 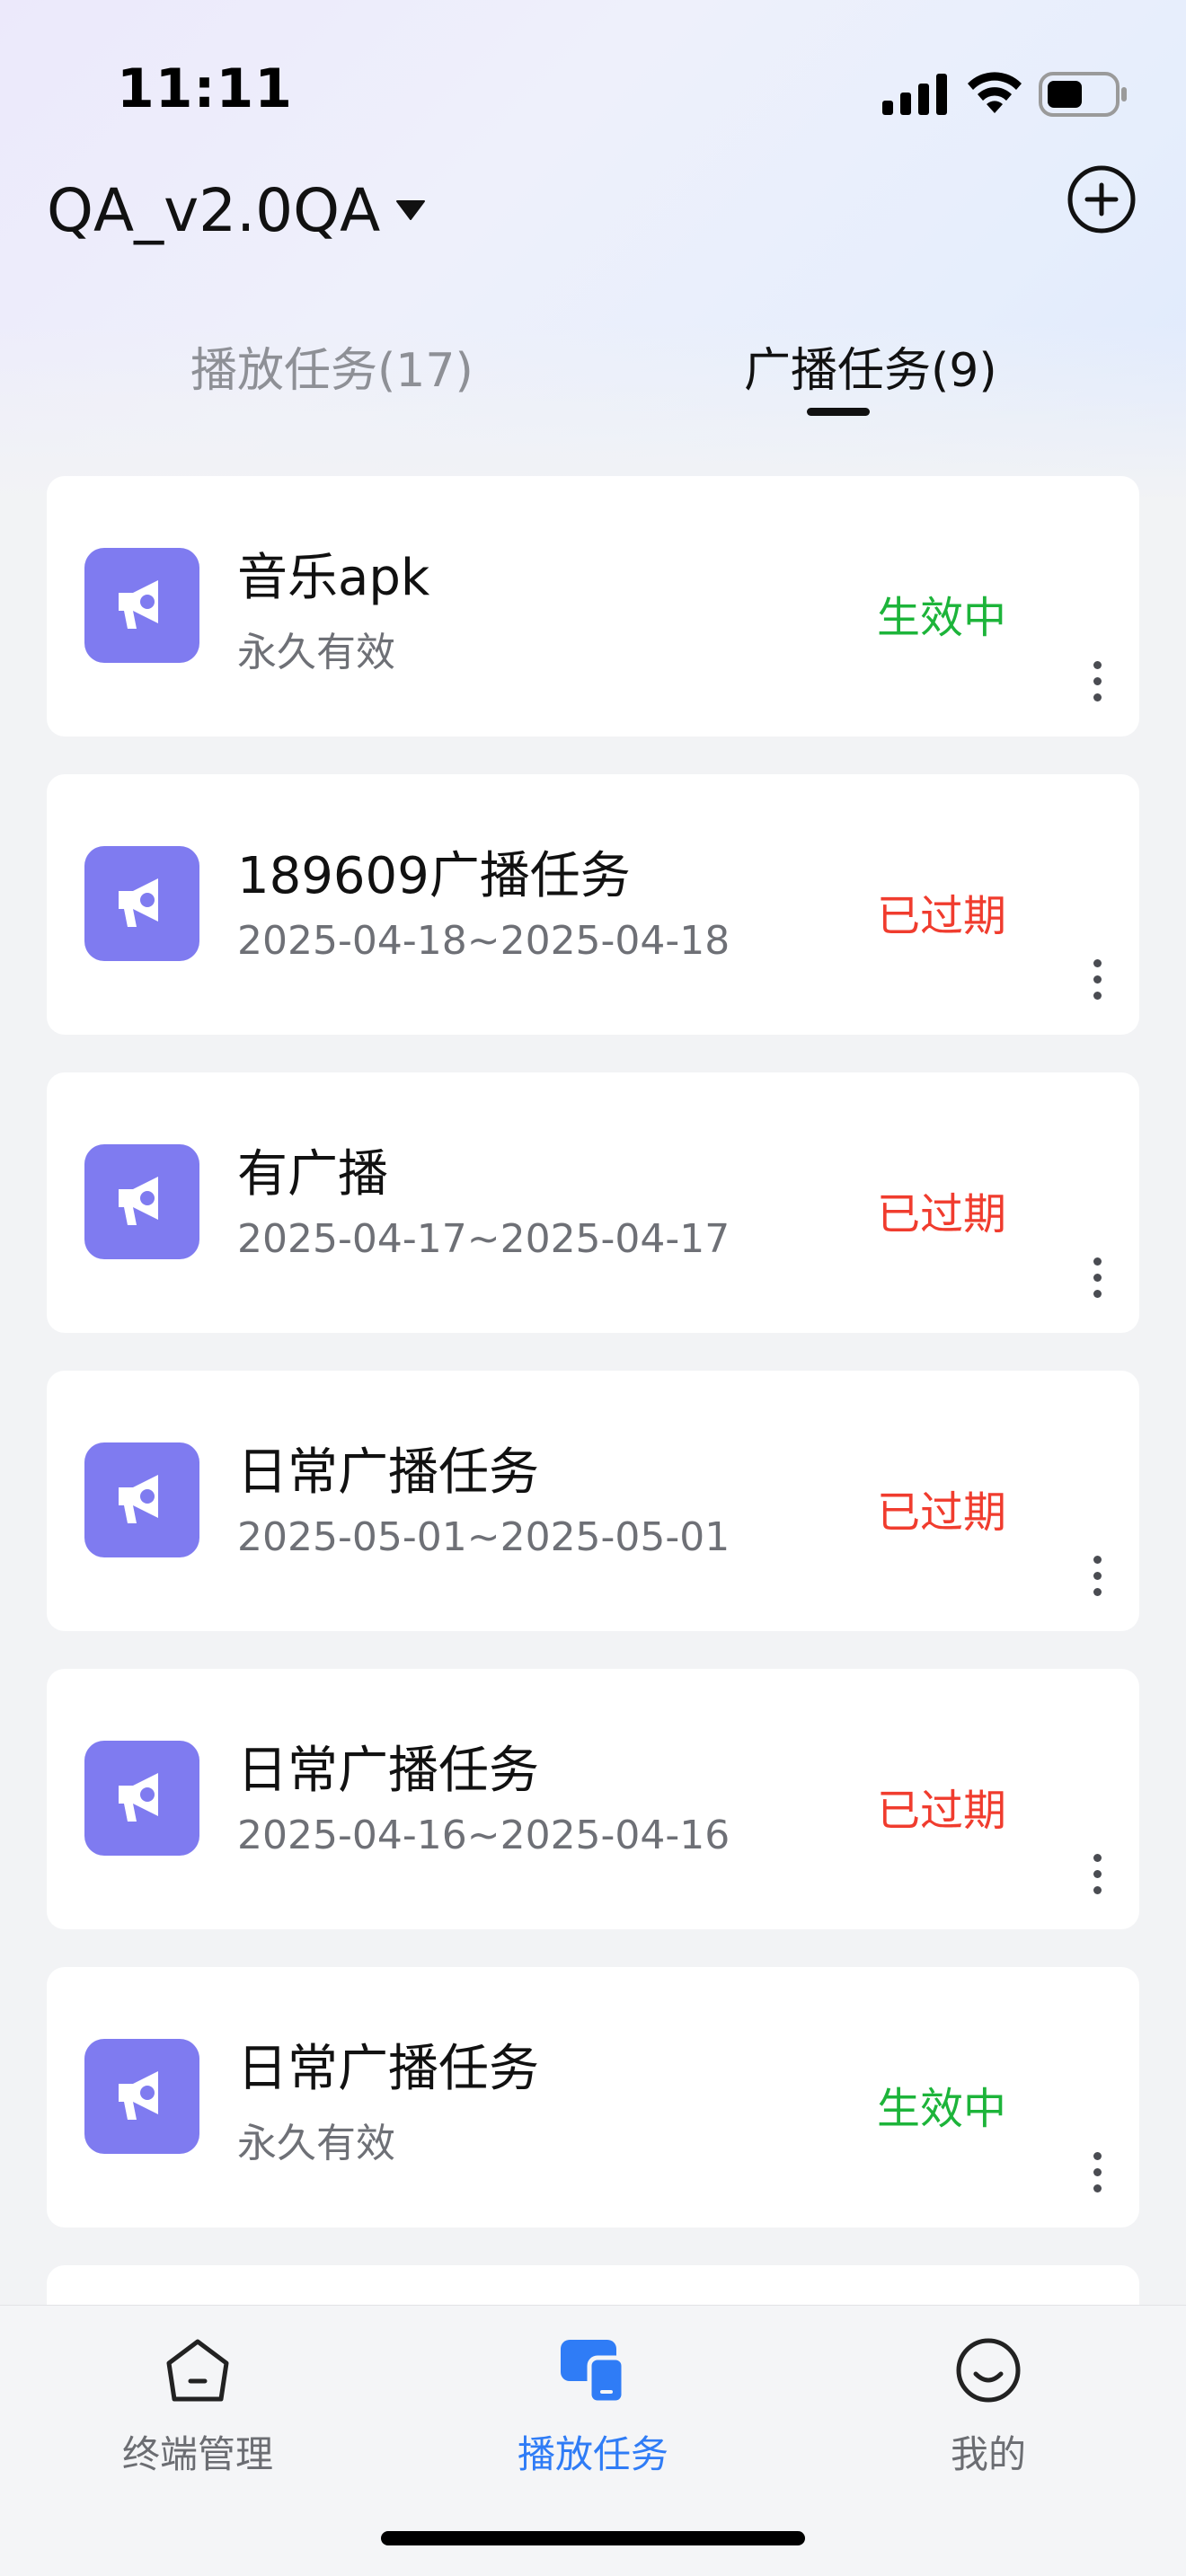 What do you see at coordinates (332, 366) in the screenshot?
I see `tab-play-tasks: 播放任务(17)` at bounding box center [332, 366].